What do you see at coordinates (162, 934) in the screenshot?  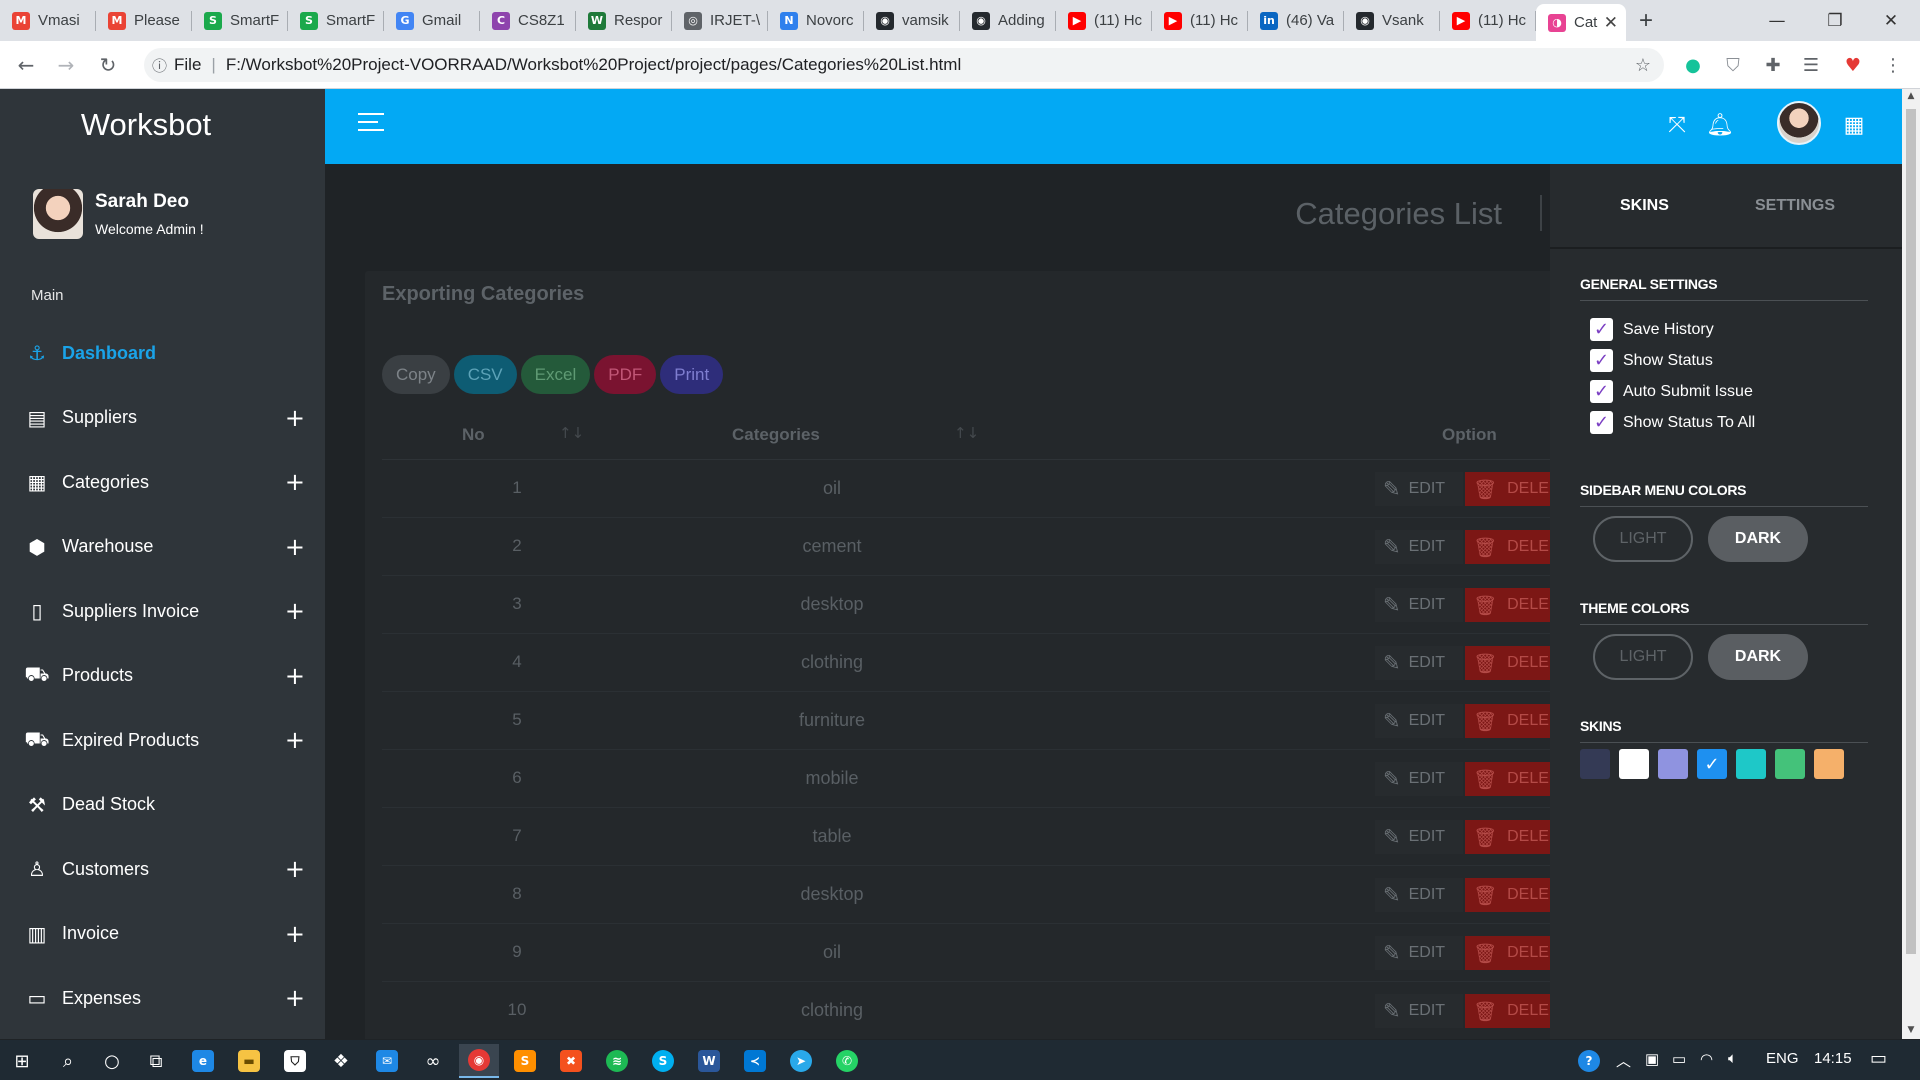 I see `sidebar-item-invoice: ▥ Invoice +` at bounding box center [162, 934].